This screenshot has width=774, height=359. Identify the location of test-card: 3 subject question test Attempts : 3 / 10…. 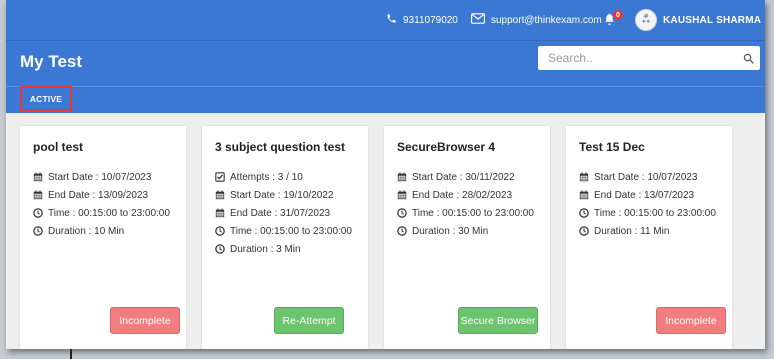
(285, 237).